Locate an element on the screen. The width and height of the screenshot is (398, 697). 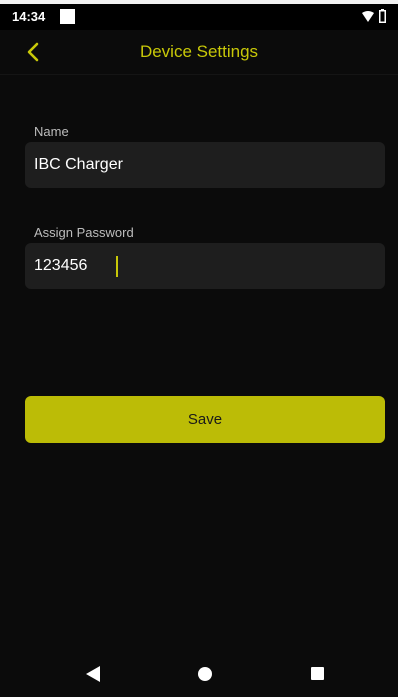
wifi-icon is located at coordinates (368, 16).